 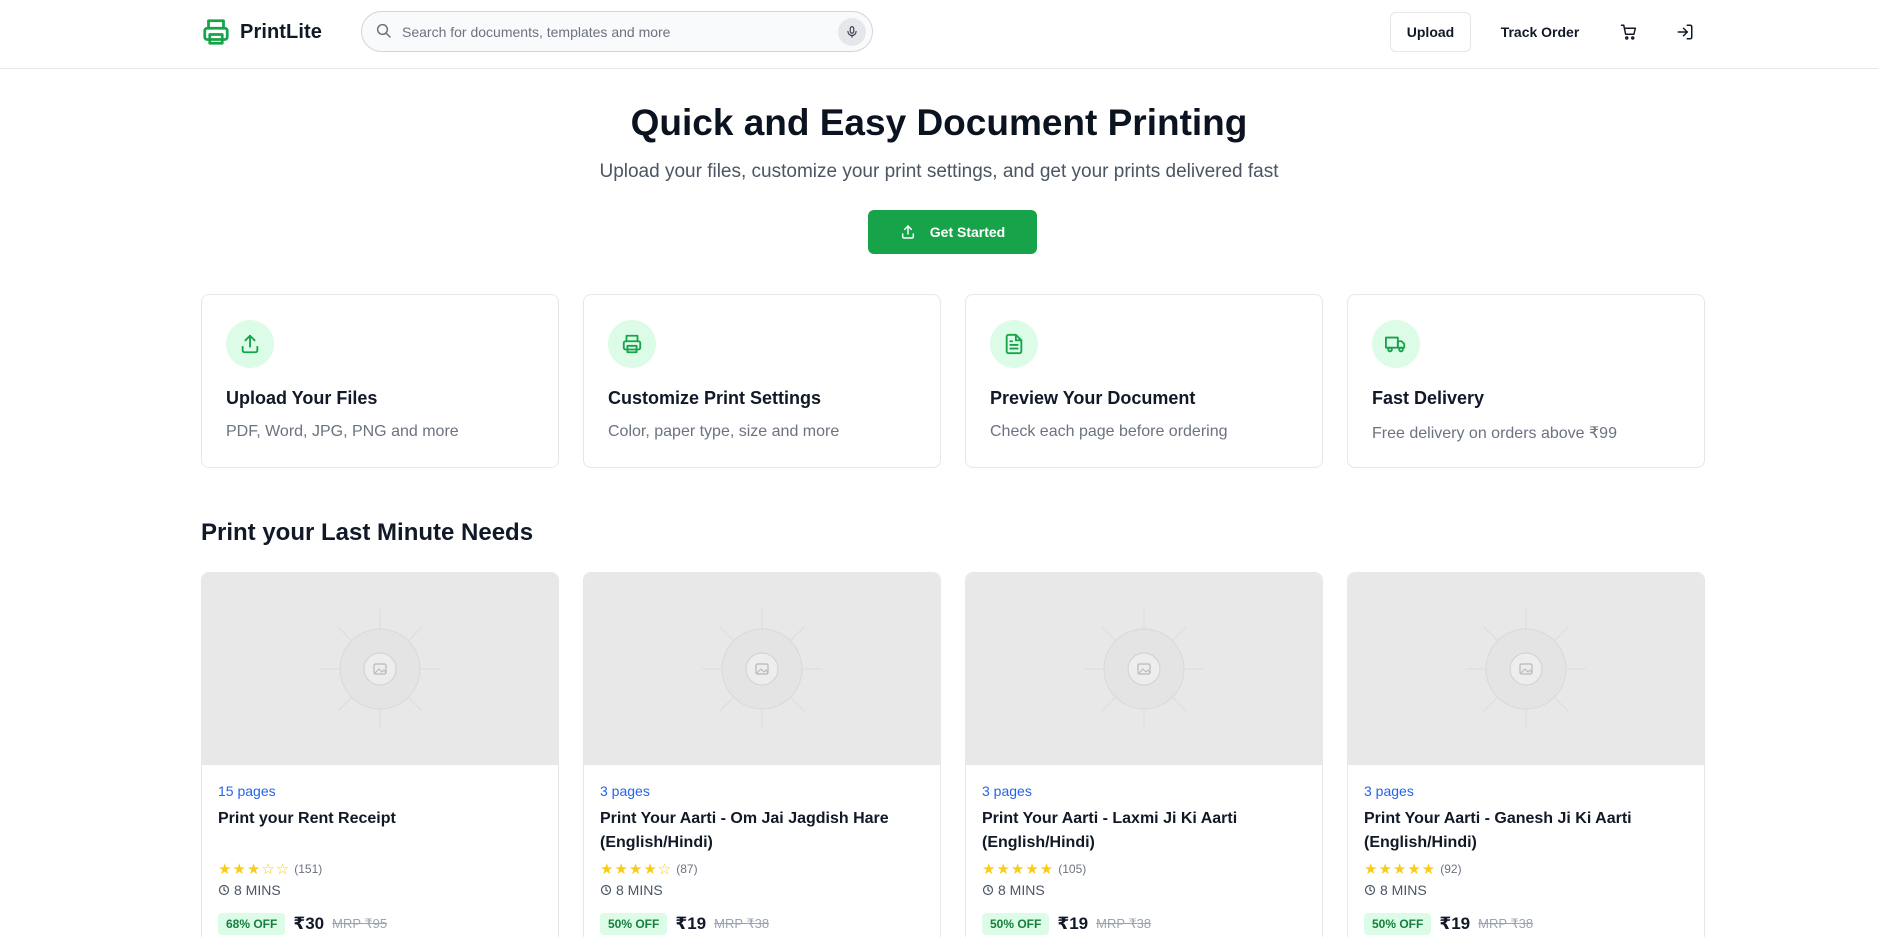 What do you see at coordinates (636, 869) in the screenshot?
I see `star-rating-icon: ★★★★☆` at bounding box center [636, 869].